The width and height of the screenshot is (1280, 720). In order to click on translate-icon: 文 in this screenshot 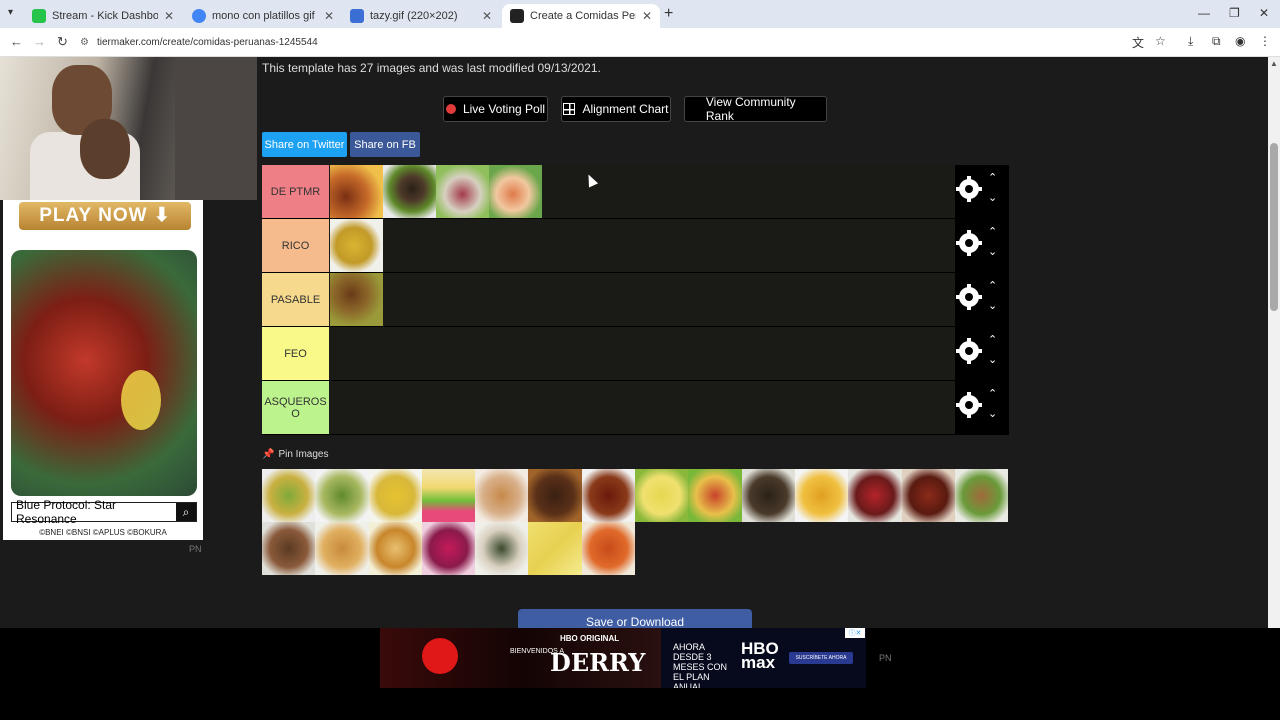, I will do `click(1138, 42)`.